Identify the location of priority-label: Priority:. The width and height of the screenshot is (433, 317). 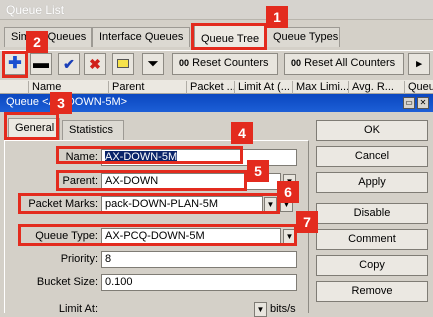
(79, 259).